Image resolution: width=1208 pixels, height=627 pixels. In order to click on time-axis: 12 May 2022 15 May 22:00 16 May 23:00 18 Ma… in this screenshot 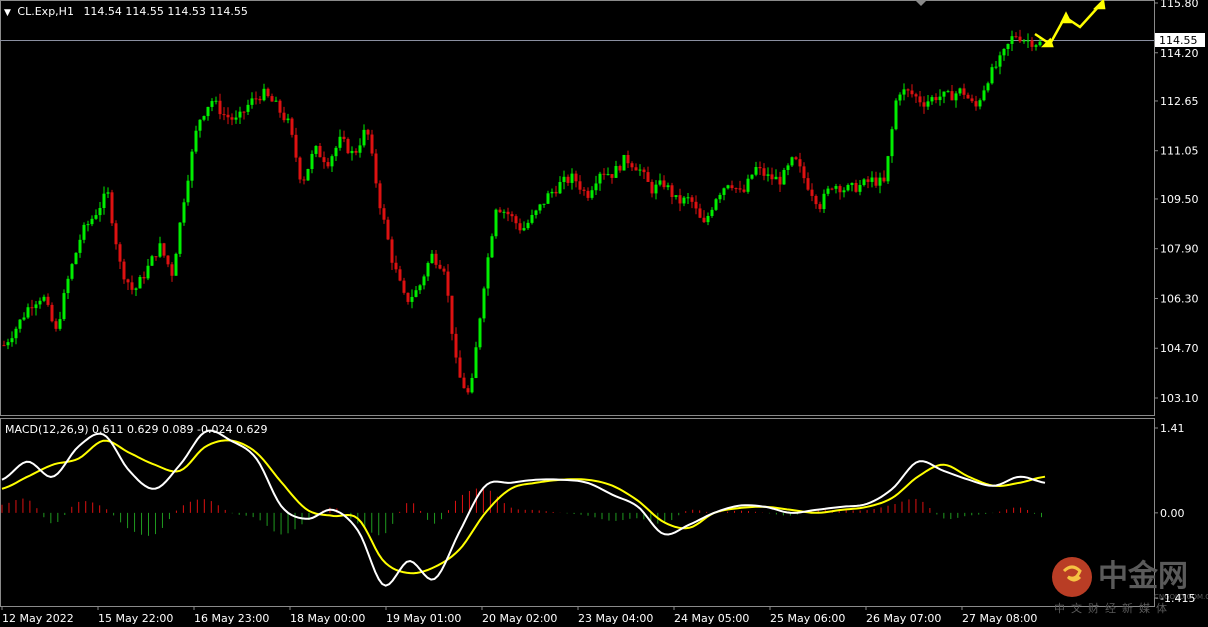, I will do `click(519, 615)`.